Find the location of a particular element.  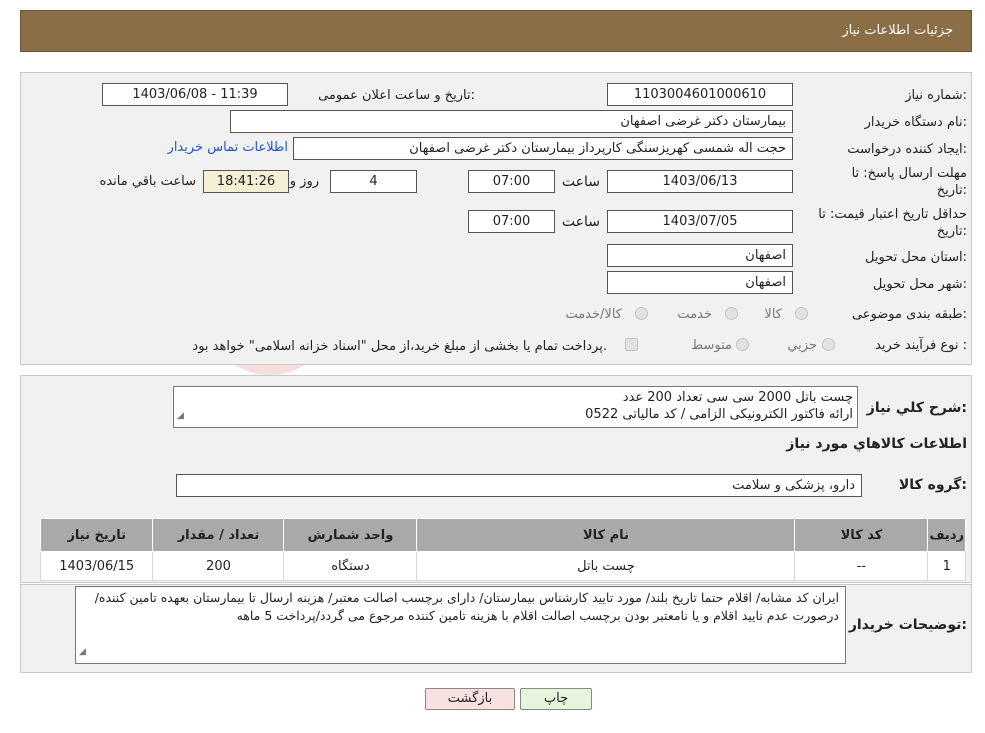

price-validity-time-field: 07:00 is located at coordinates (511, 221).